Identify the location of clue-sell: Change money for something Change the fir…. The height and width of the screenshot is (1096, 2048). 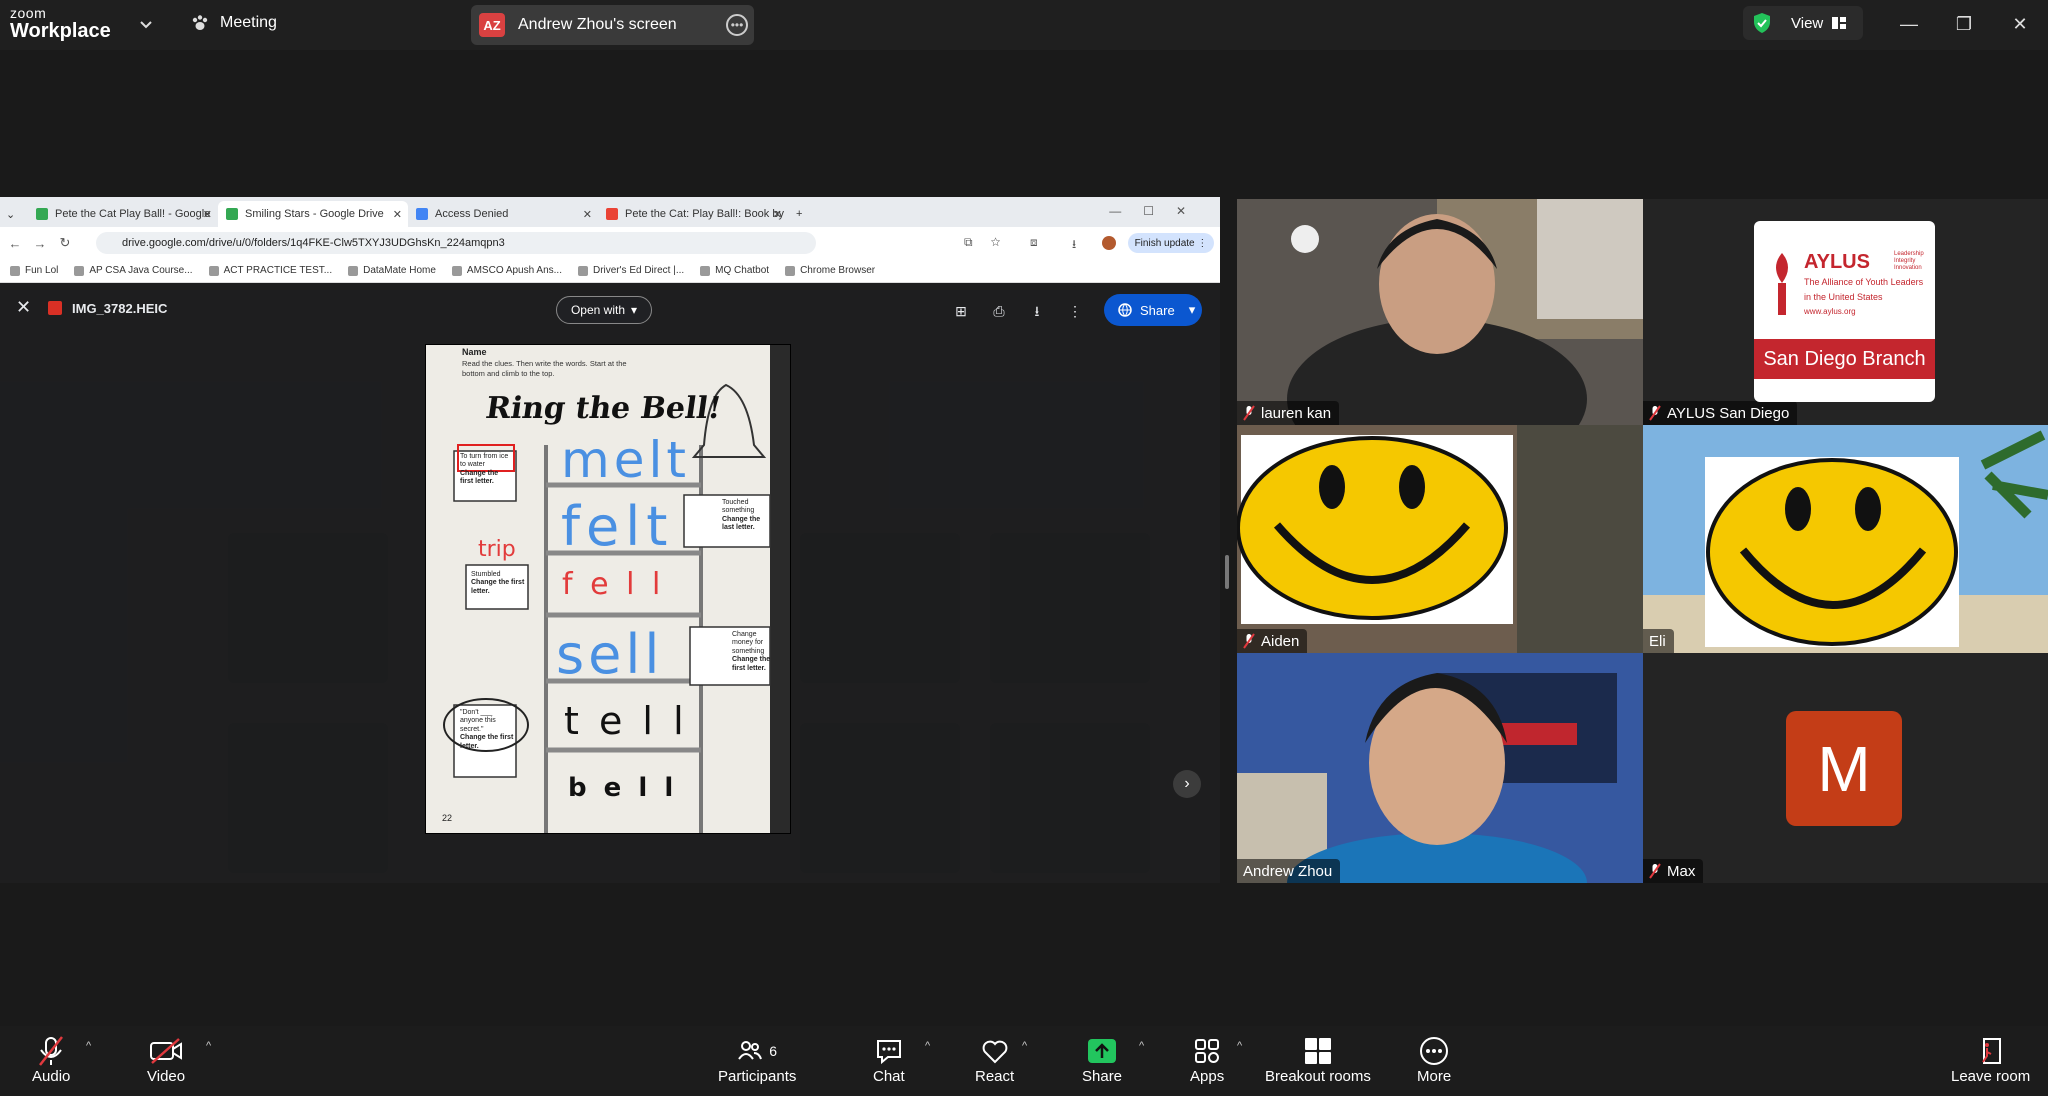
(752, 652).